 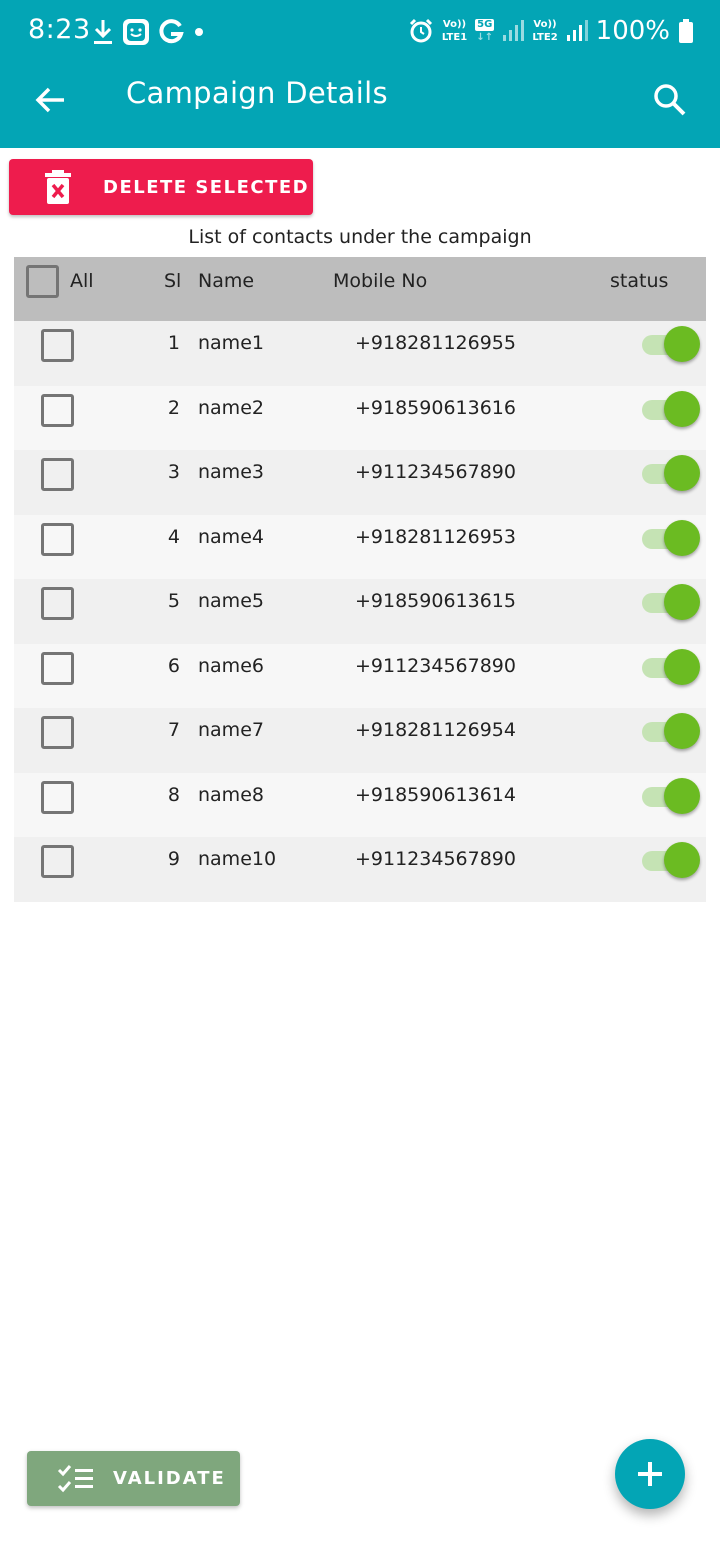 I want to click on validate-button: VALIDATE, so click(x=133, y=1478).